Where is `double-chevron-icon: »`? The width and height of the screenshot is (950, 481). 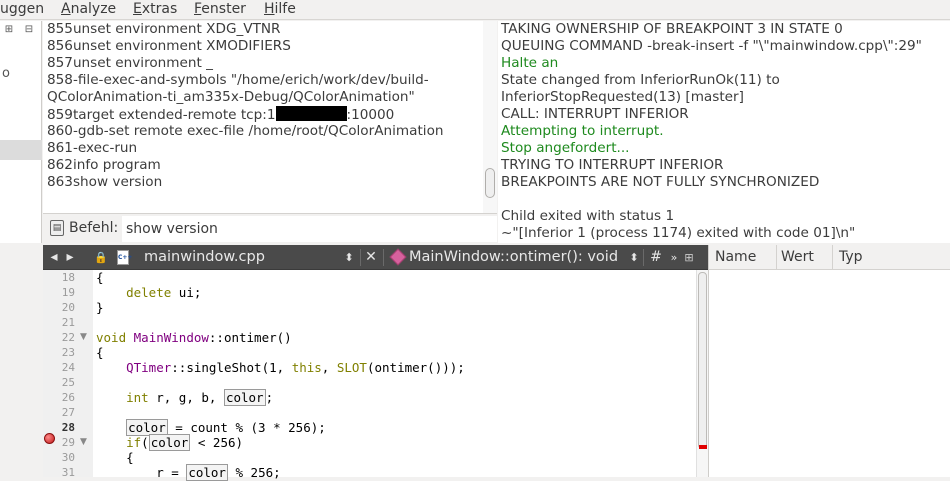 double-chevron-icon: » is located at coordinates (674, 257).